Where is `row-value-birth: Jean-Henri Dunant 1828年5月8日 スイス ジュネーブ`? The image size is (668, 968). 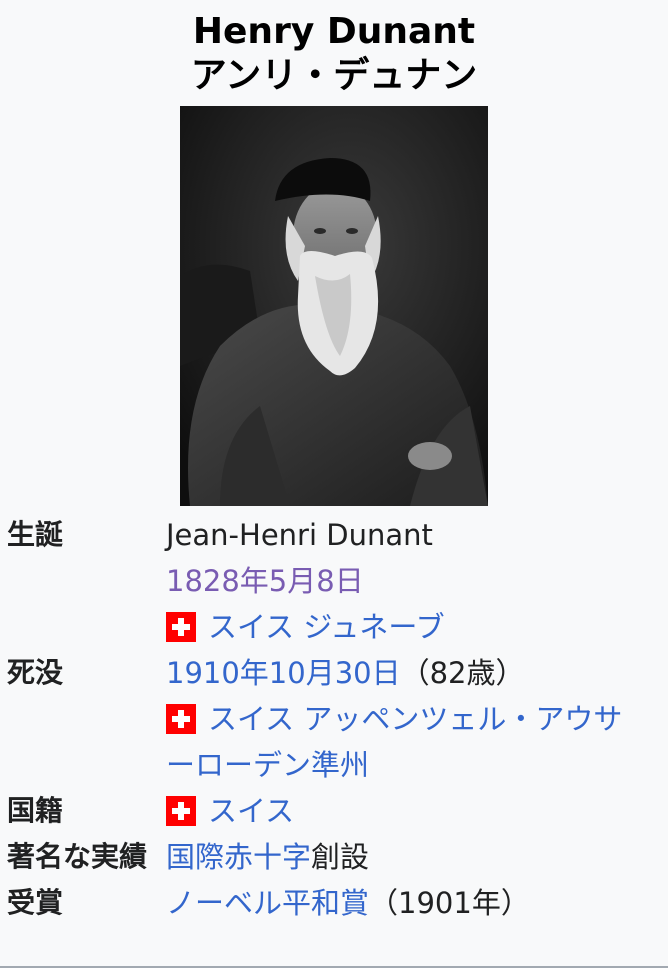 row-value-birth: Jean-Henri Dunant 1828年5月8日 スイス ジュネーブ is located at coordinates (417, 581).